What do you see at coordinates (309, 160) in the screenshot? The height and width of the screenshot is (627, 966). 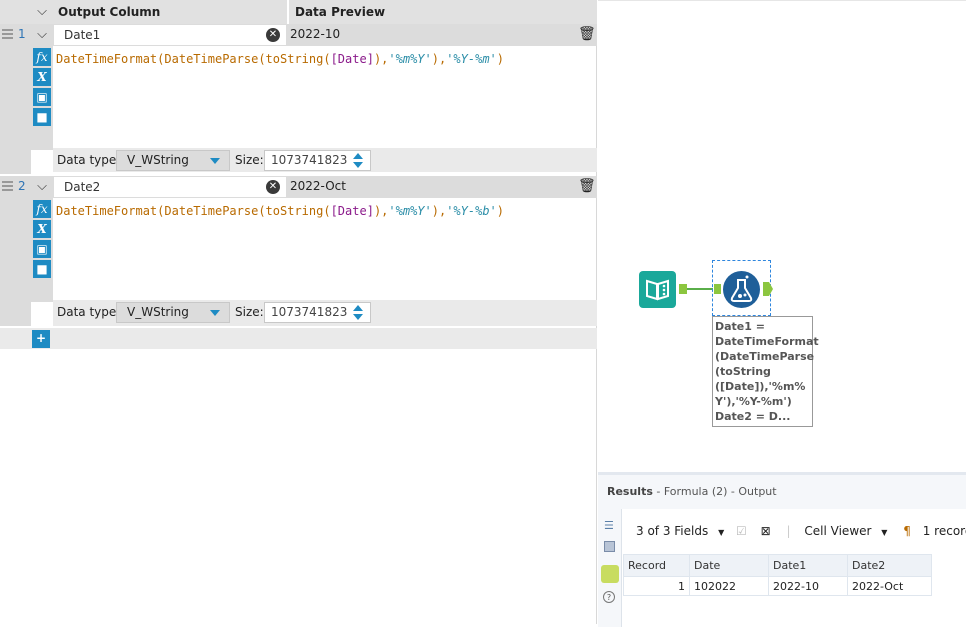 I see `size-value: 1073741823` at bounding box center [309, 160].